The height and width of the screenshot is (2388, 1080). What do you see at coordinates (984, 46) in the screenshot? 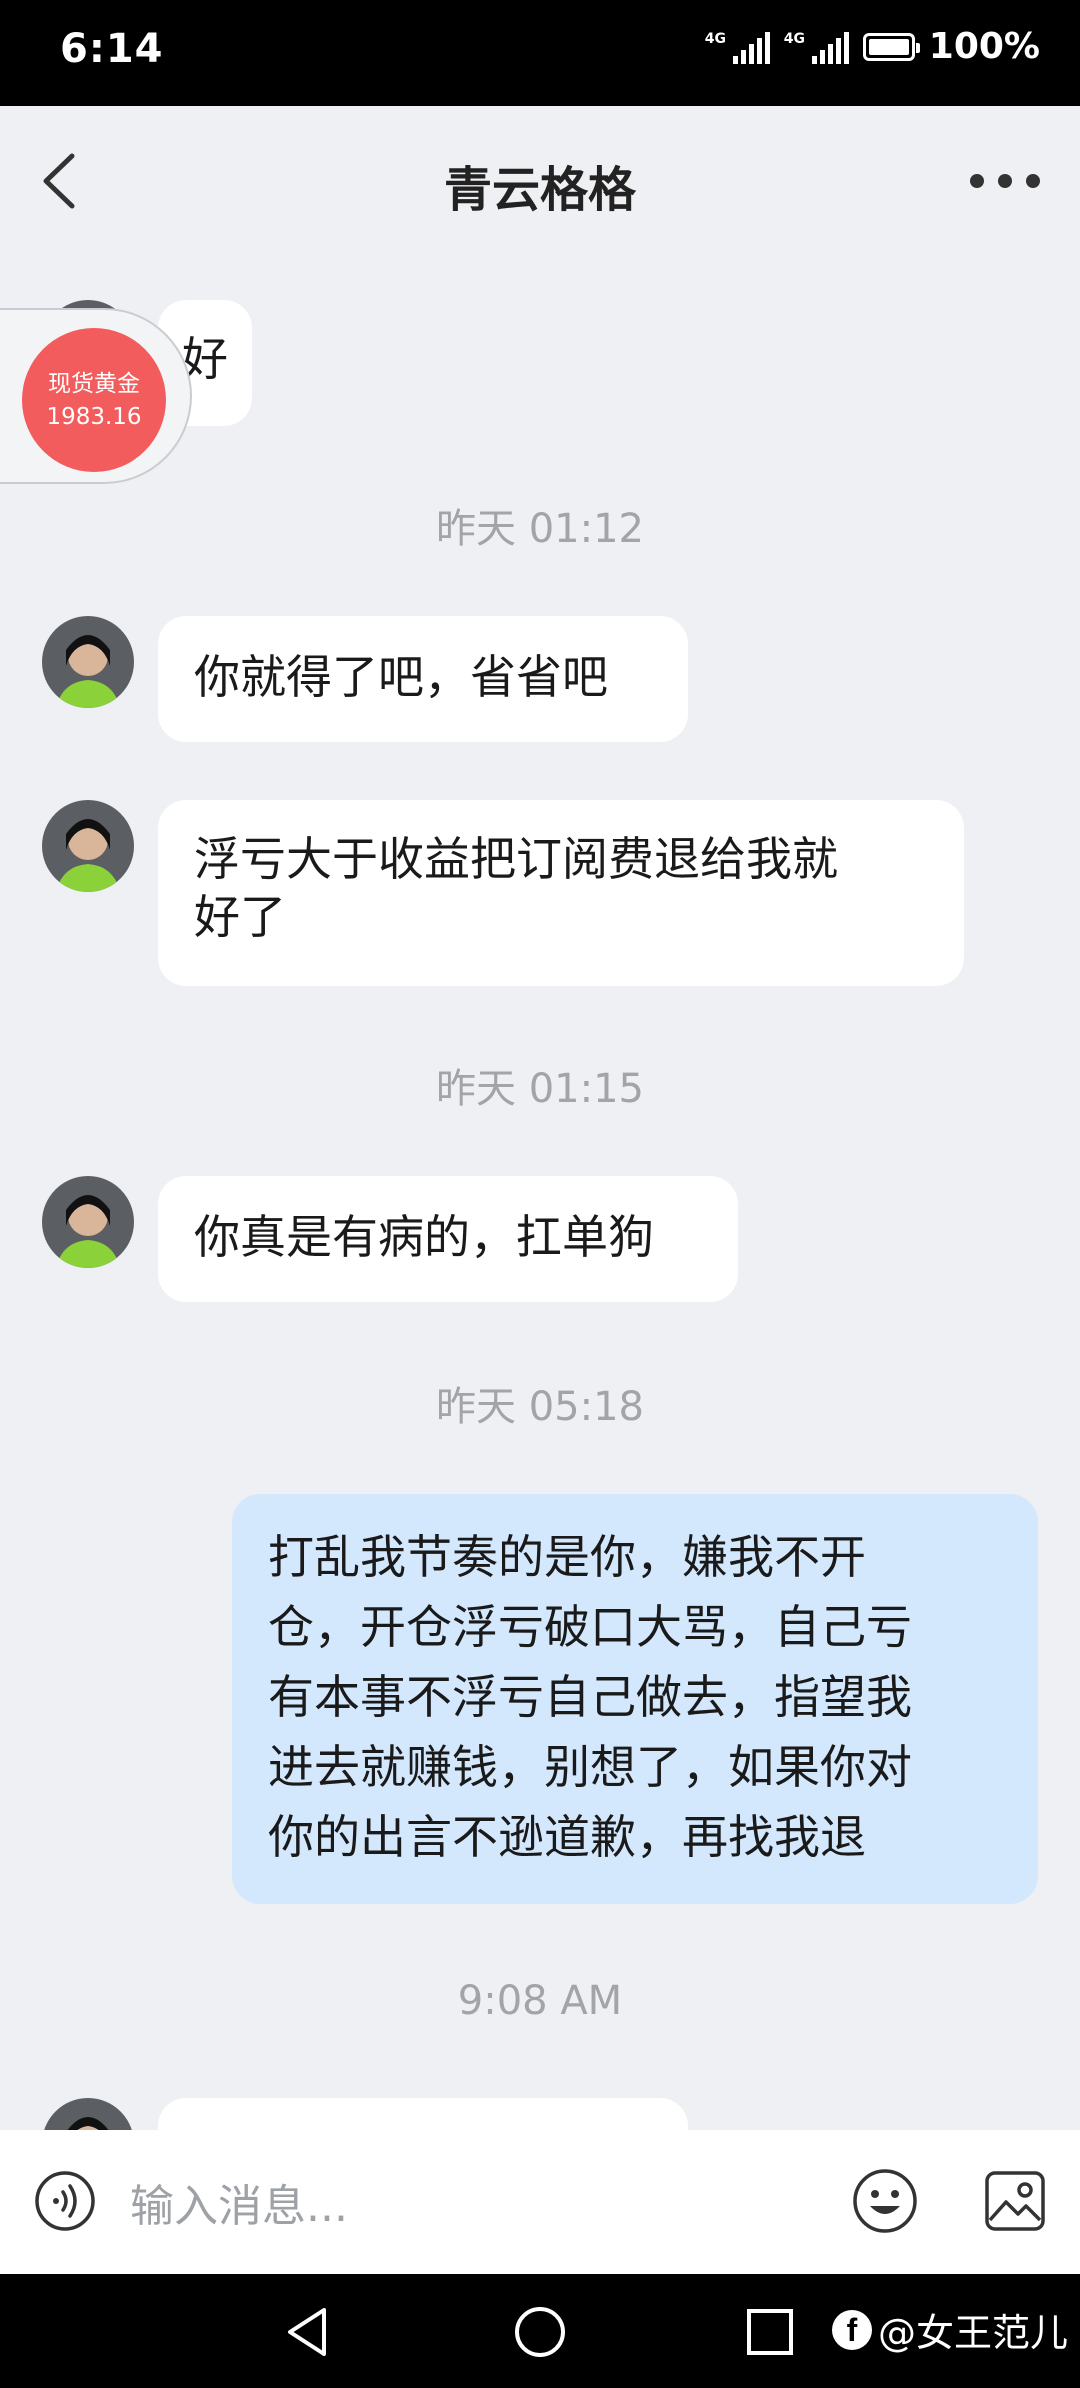
I see `battery-percent: 100%` at bounding box center [984, 46].